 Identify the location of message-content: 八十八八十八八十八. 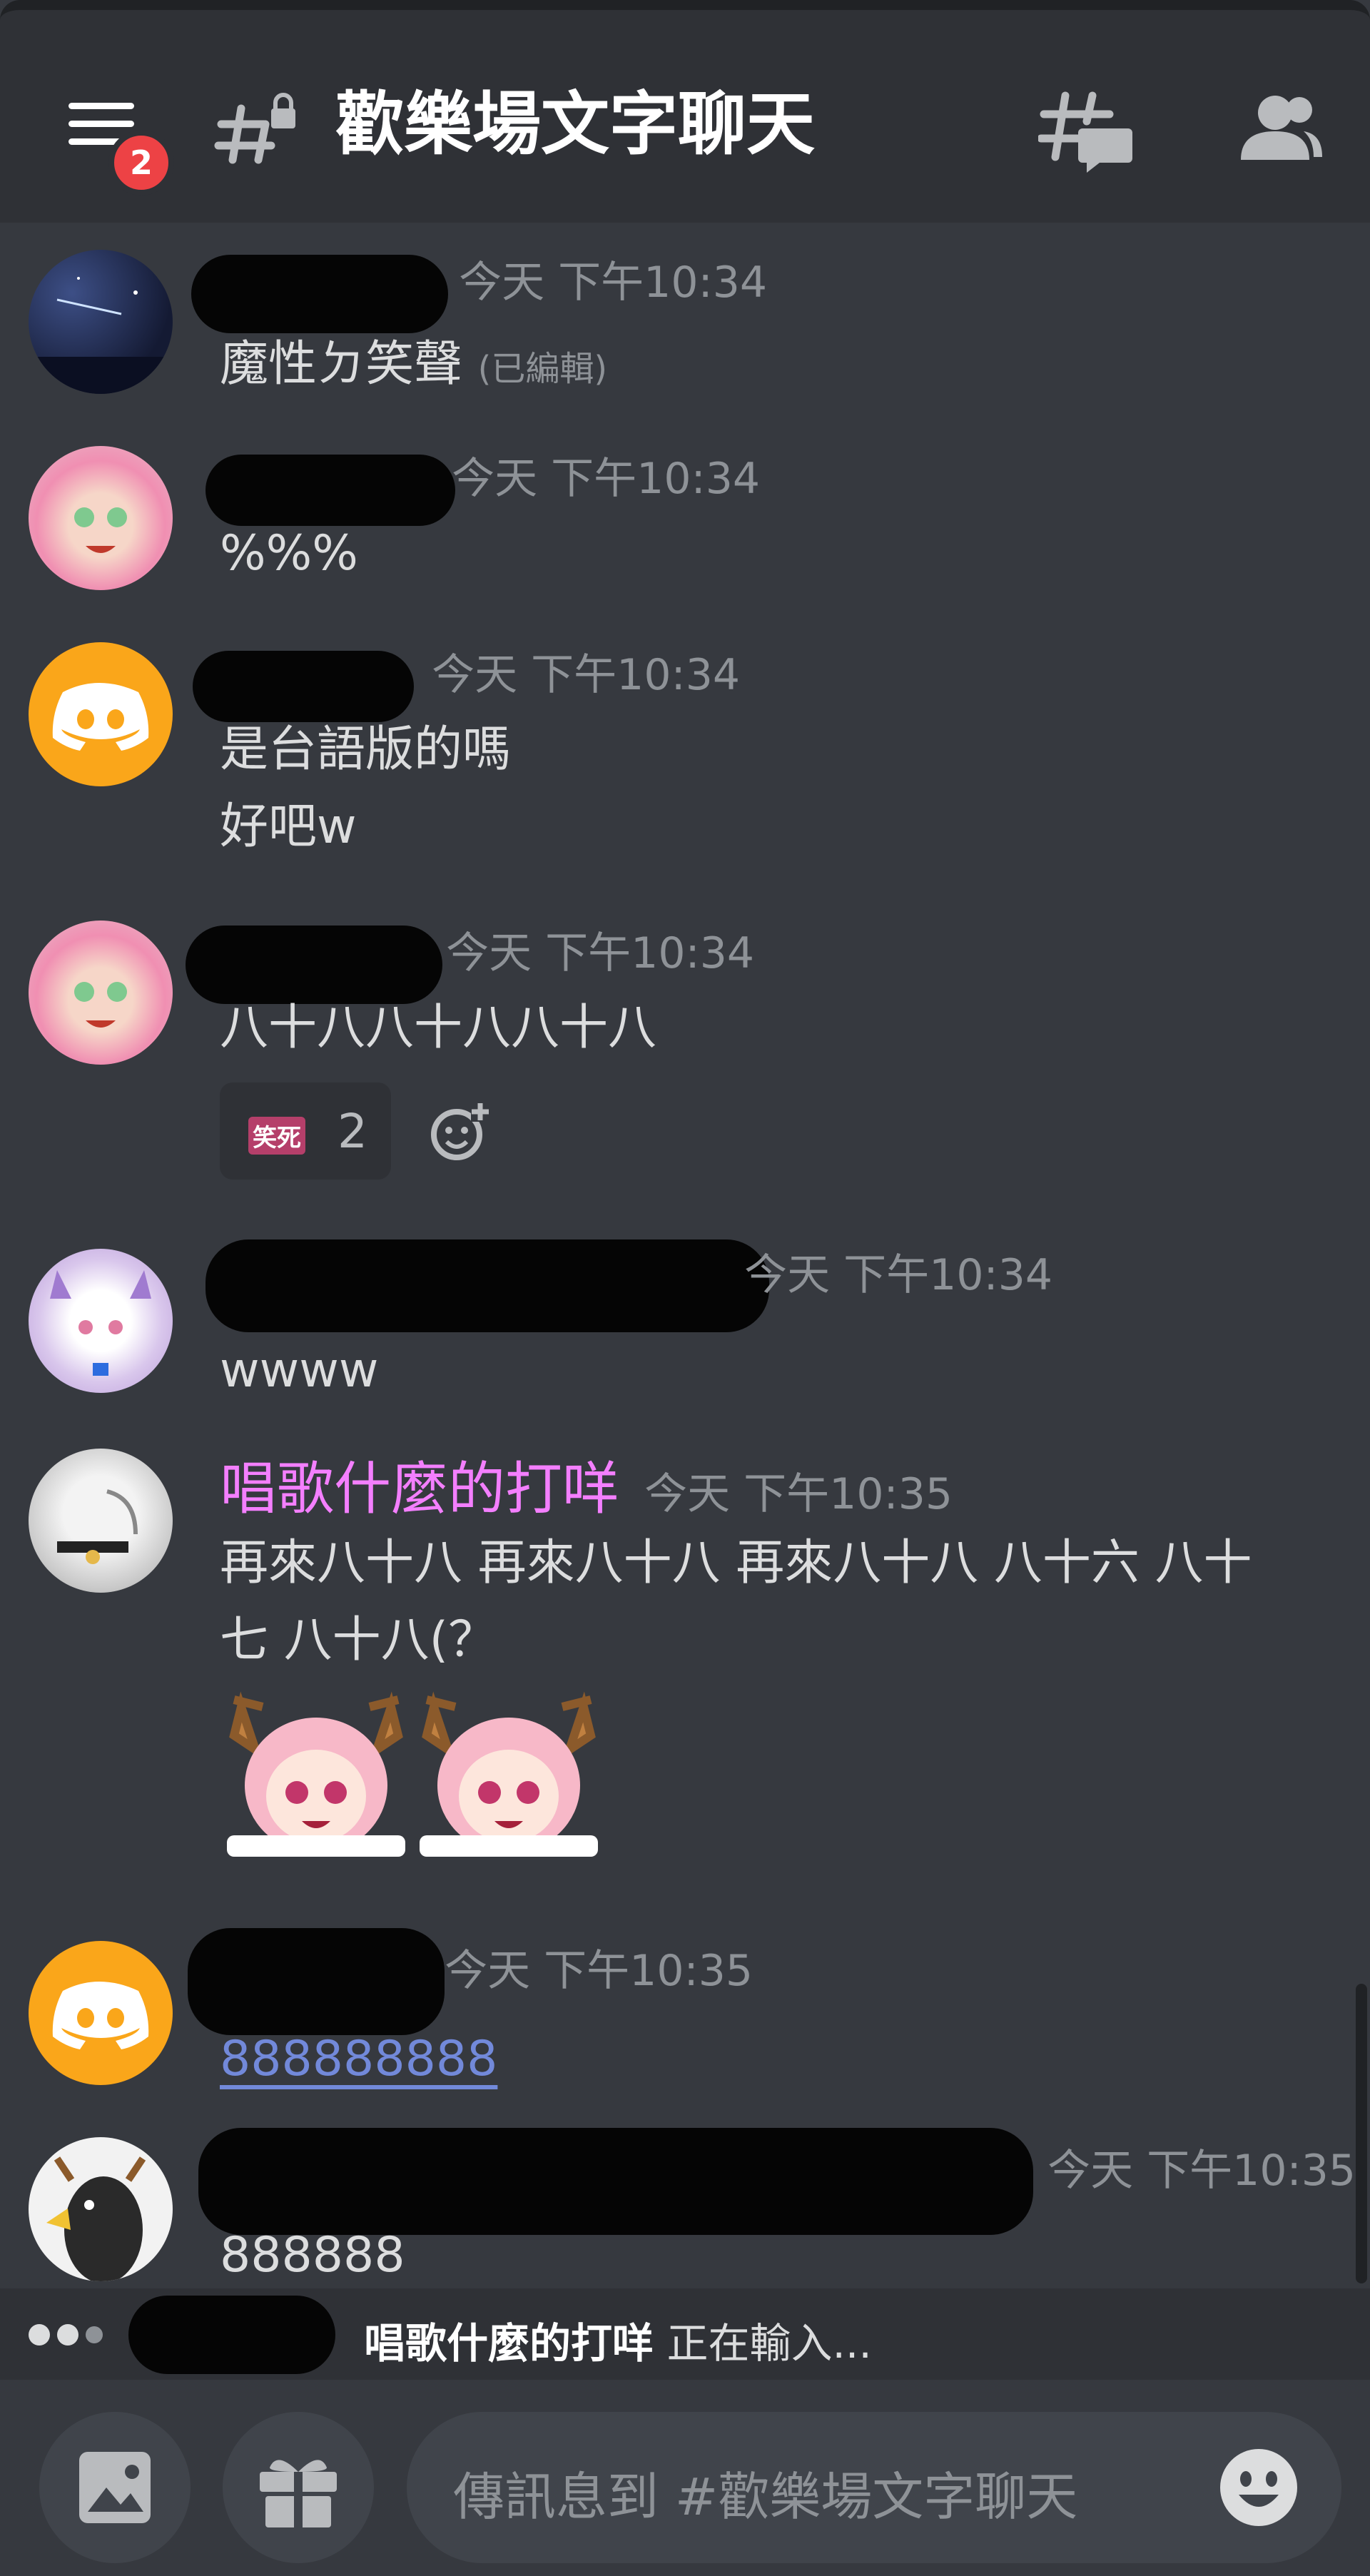
(438, 1028).